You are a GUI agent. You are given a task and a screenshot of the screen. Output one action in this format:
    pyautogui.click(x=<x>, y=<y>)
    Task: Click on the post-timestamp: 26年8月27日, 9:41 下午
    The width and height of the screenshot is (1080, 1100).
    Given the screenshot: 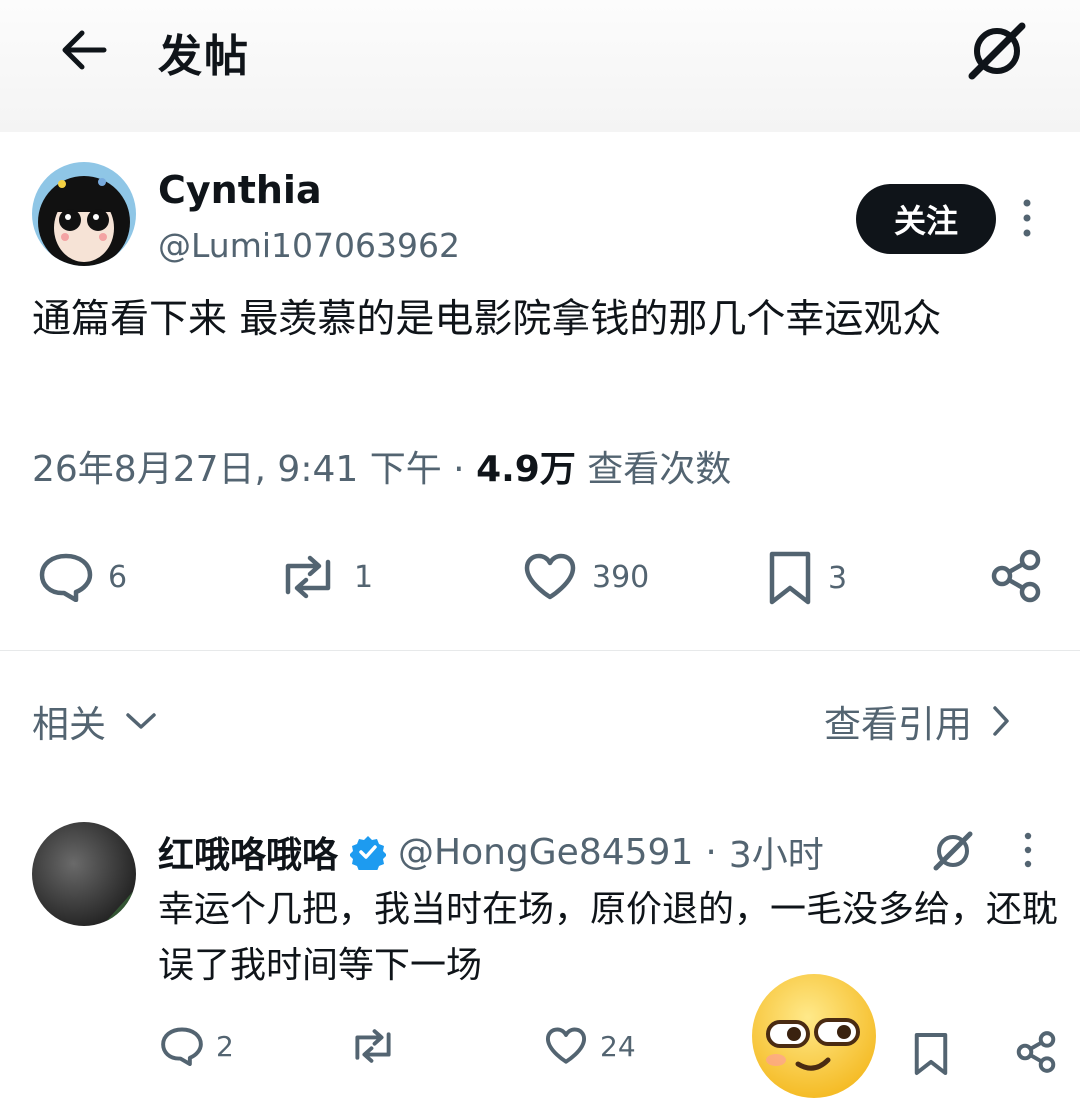 What is the action you would take?
    pyautogui.click(x=237, y=469)
    